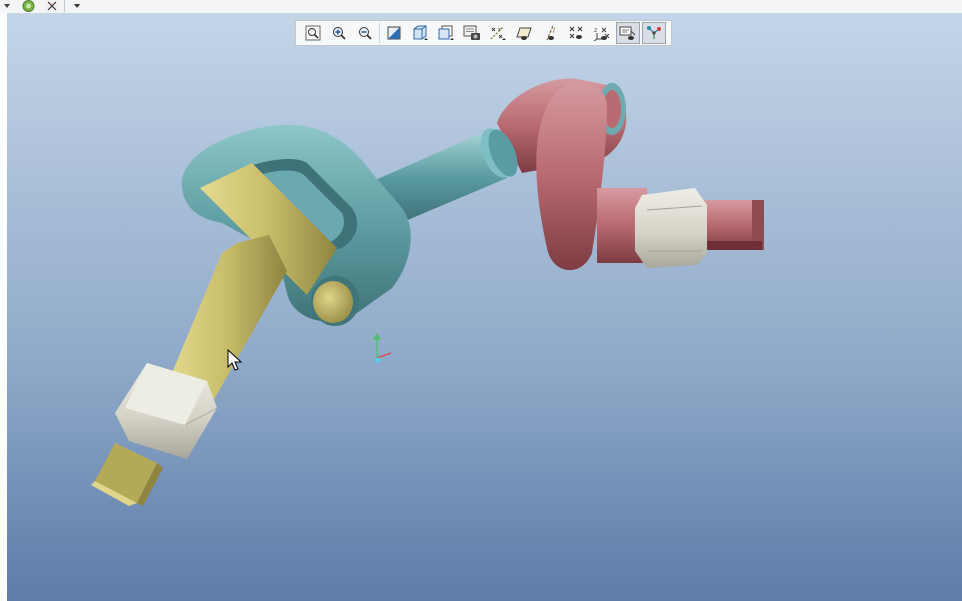  I want to click on dropdown-arrow-icon, so click(7, 6).